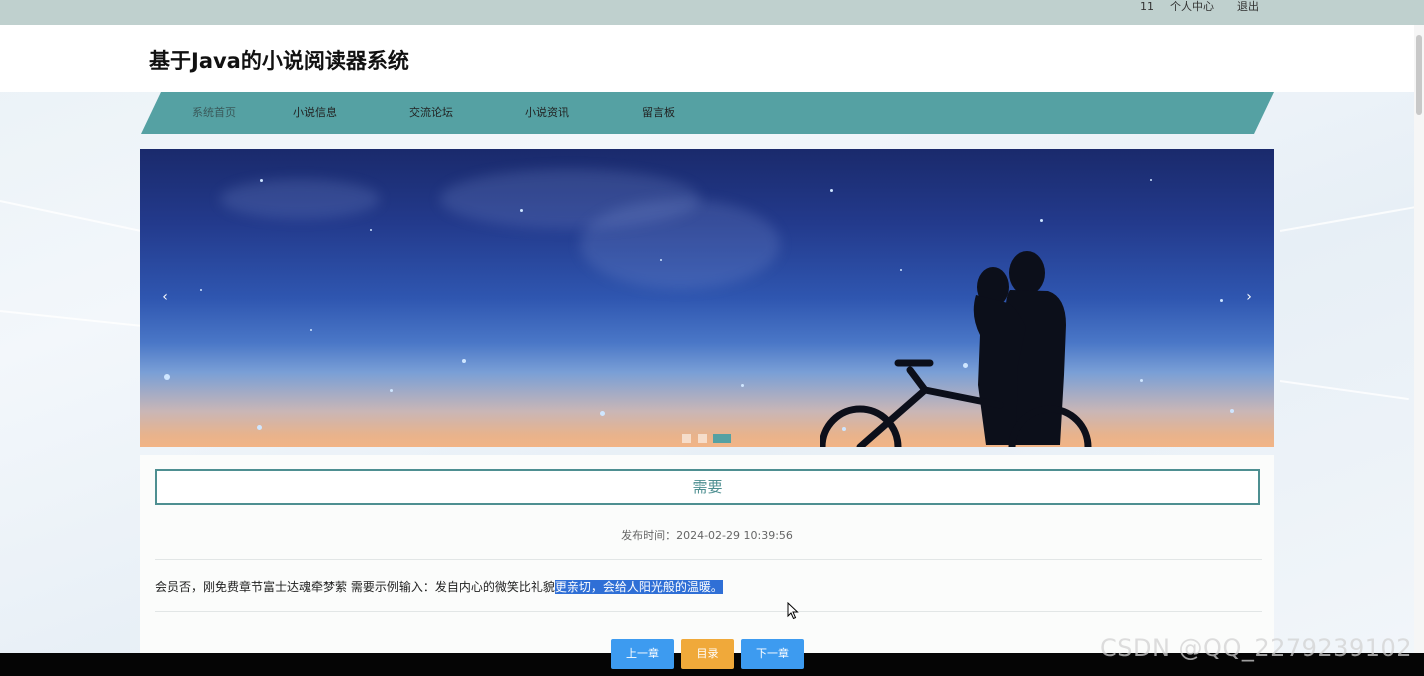  What do you see at coordinates (355, 587) in the screenshot?
I see `article-body-text: 会员否，刚免费章节富士达魂牵梦萦 需要示例输入：发自内心的微笑比礼貌` at bounding box center [355, 587].